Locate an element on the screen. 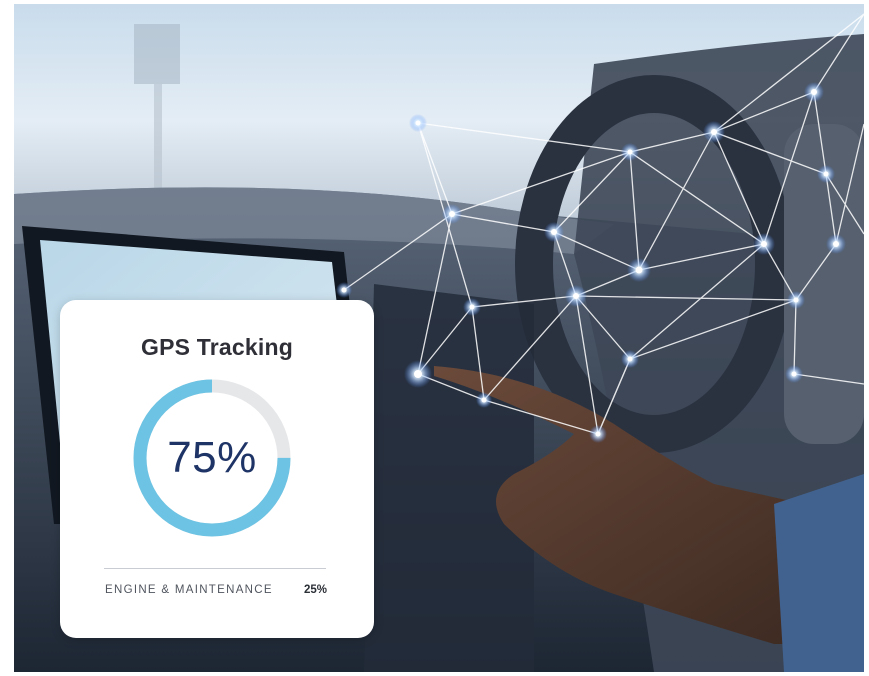  divider is located at coordinates (215, 568).